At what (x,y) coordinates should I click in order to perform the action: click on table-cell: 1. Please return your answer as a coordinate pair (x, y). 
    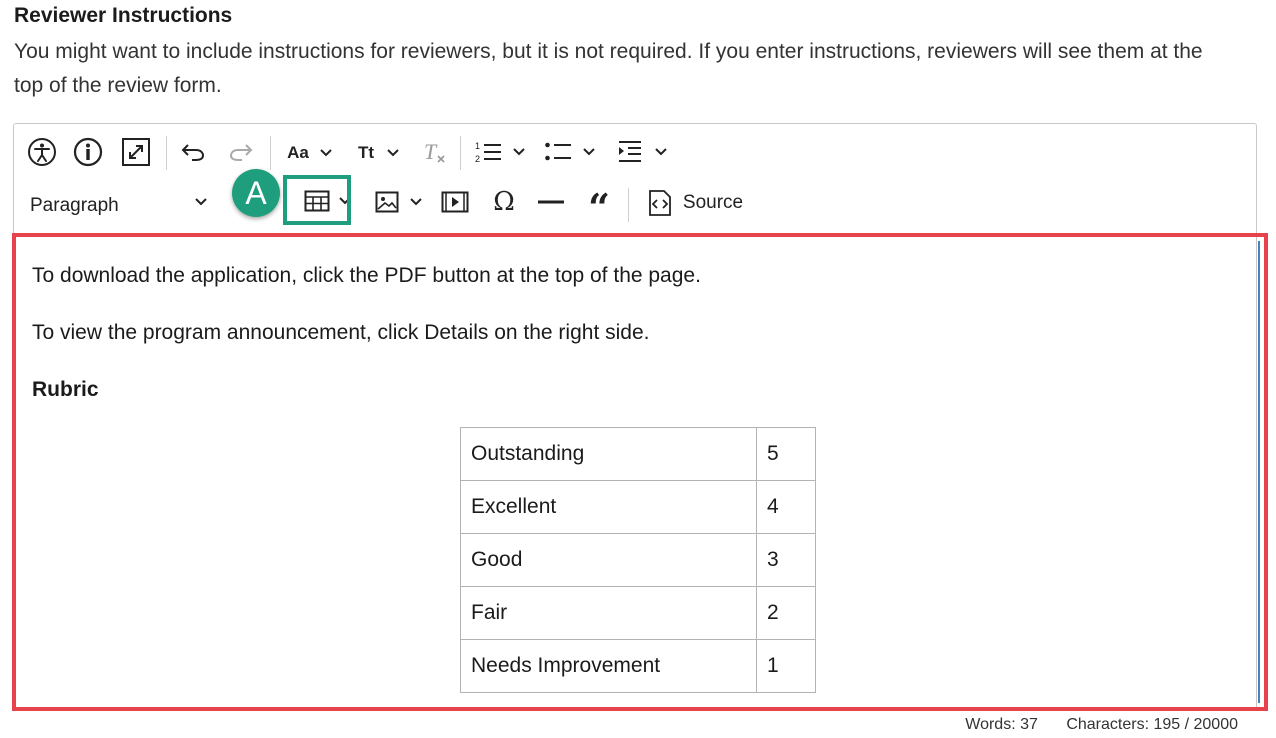
    Looking at the image, I should click on (786, 666).